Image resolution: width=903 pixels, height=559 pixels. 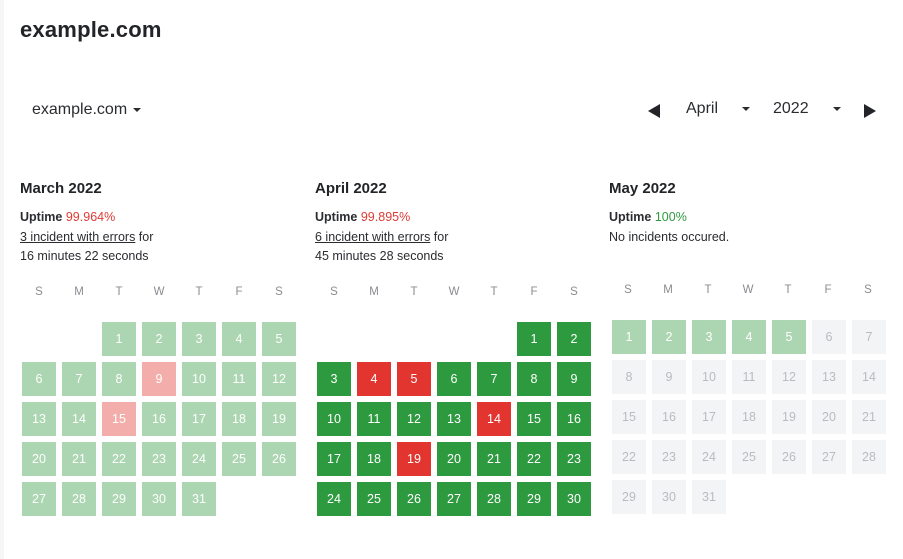 What do you see at coordinates (709, 417) in the screenshot?
I see `calendar-day-future: 17` at bounding box center [709, 417].